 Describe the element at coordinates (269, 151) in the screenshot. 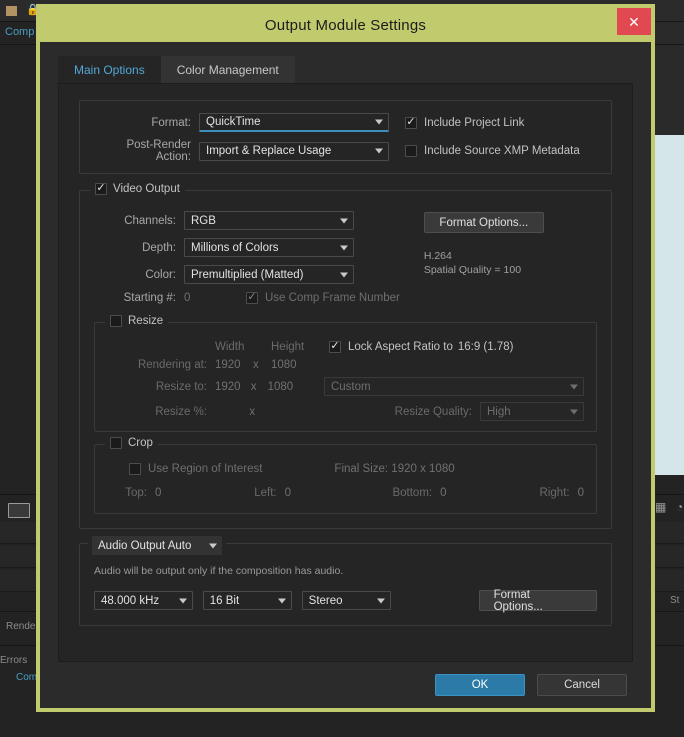

I see `post-render-action-value: Import & Replace Usage` at that location.